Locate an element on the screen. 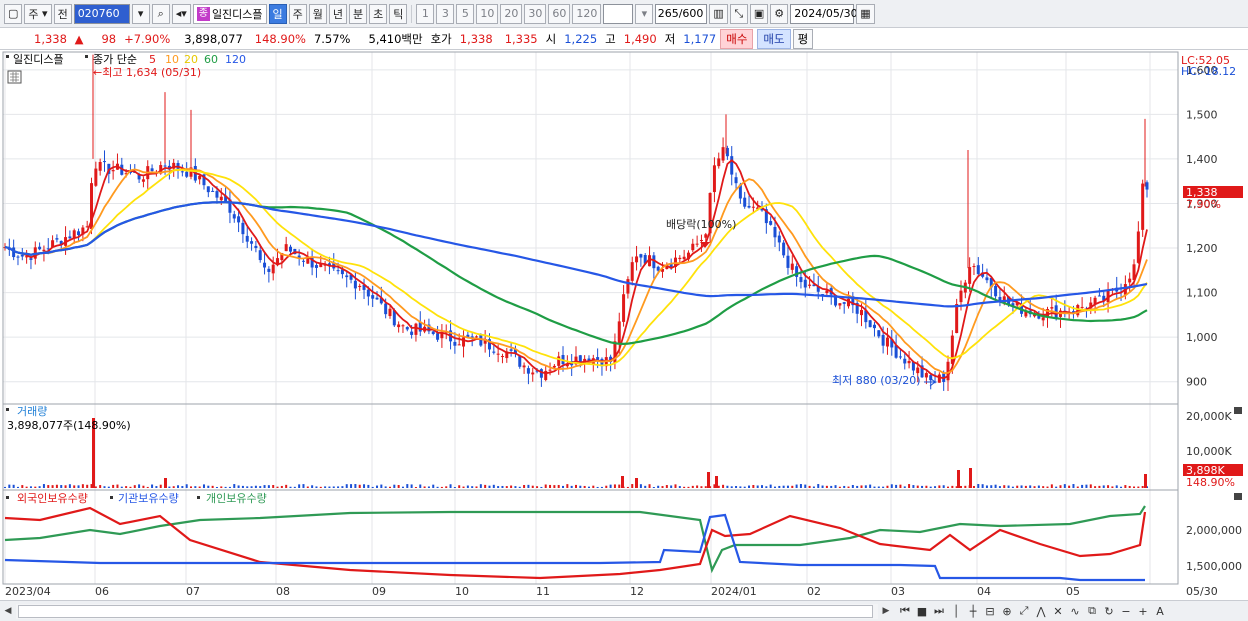 The width and height of the screenshot is (1248, 621). ma-menu-icon is located at coordinates (86, 56).